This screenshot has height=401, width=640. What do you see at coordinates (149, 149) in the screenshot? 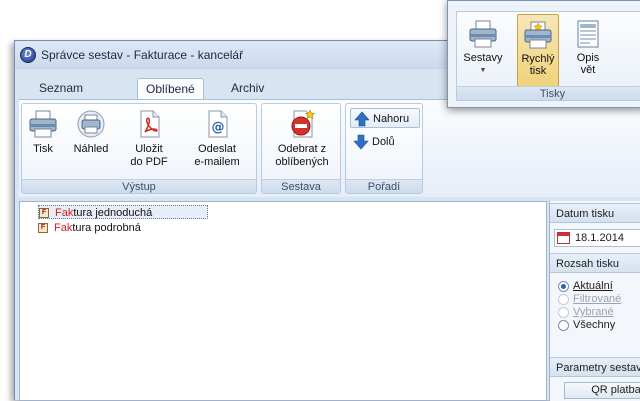
I see `save-pdf-label-1: Uložit` at bounding box center [149, 149].